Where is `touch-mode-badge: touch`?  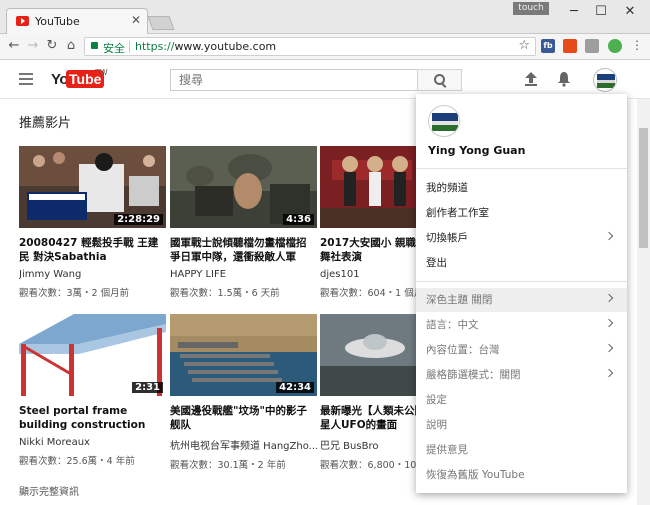 touch-mode-badge: touch is located at coordinates (531, 8).